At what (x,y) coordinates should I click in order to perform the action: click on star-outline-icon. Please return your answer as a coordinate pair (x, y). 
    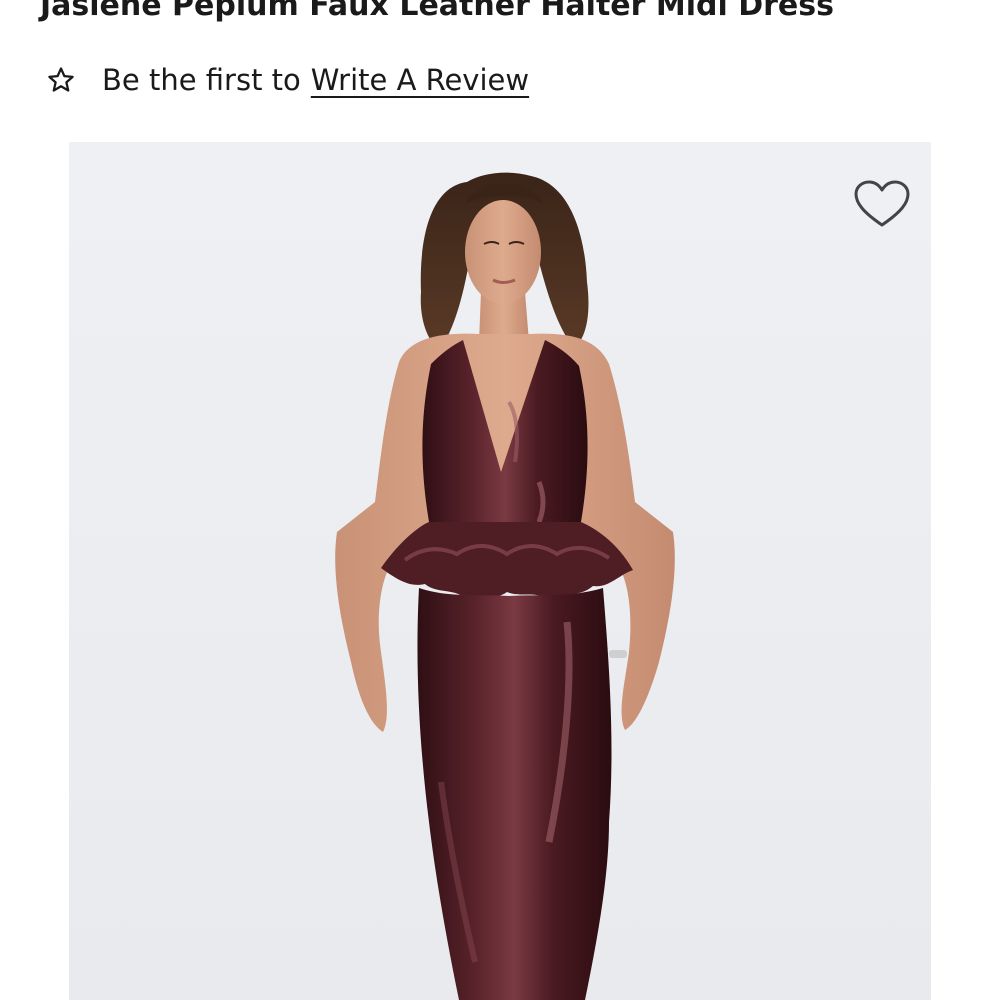
    Looking at the image, I should click on (61, 79).